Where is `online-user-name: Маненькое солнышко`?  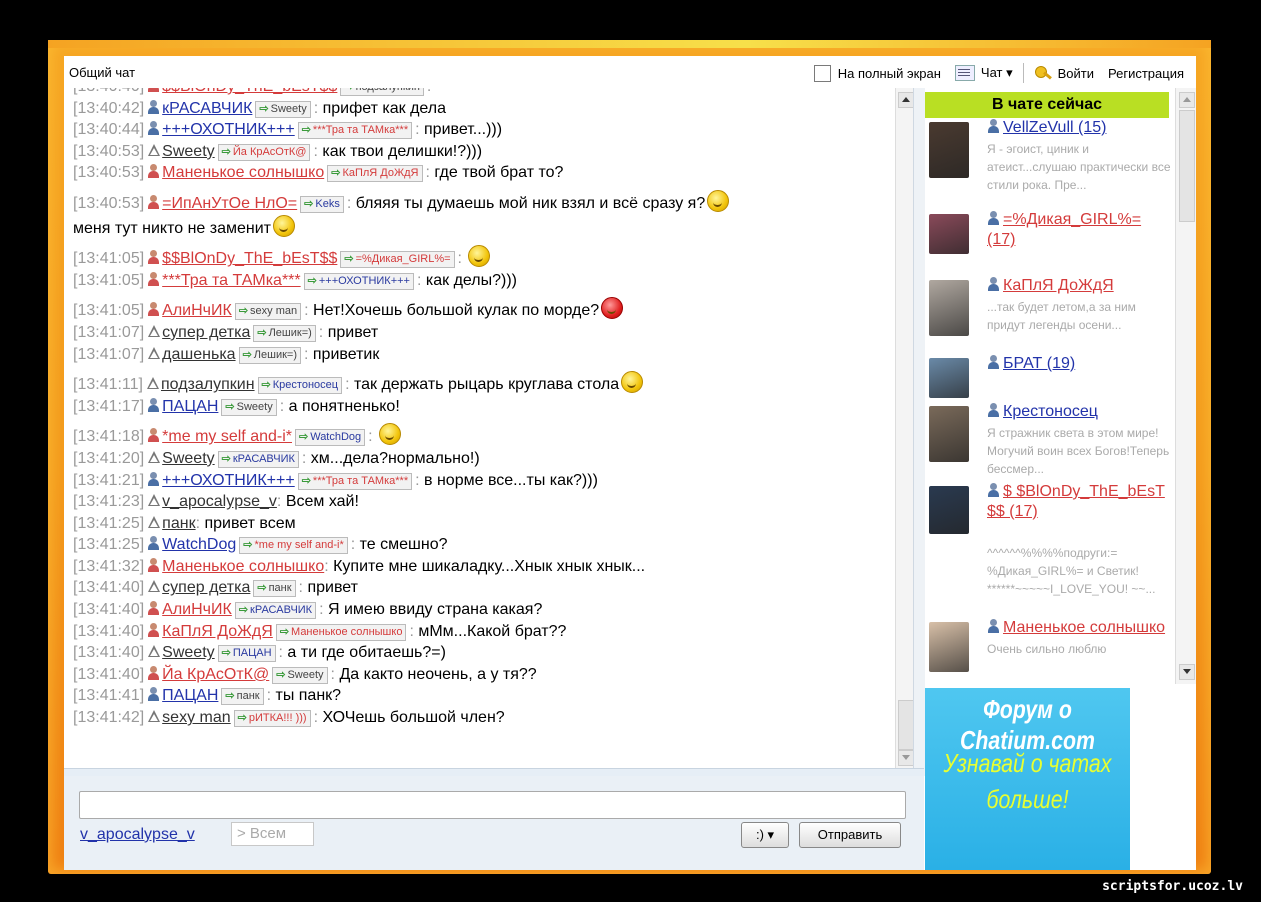
online-user-name: Маненькое солнышко is located at coordinates (1080, 628).